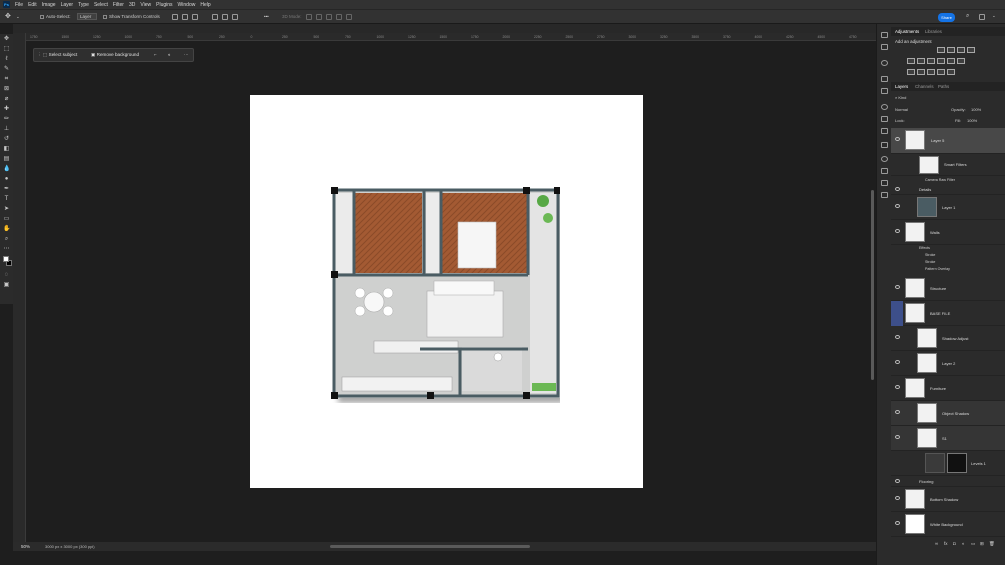 The width and height of the screenshot is (1005, 565). Describe the element at coordinates (339, 17) in the screenshot. I see `slide-3d-icon` at that location.